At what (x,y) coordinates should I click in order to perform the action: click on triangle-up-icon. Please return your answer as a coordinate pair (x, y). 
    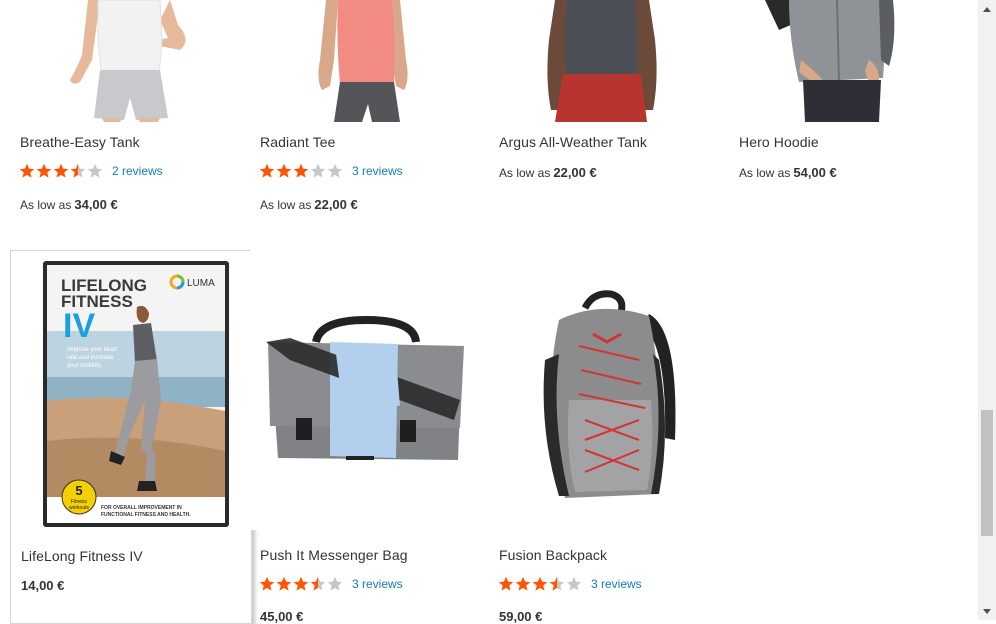
    Looking at the image, I should click on (987, 9).